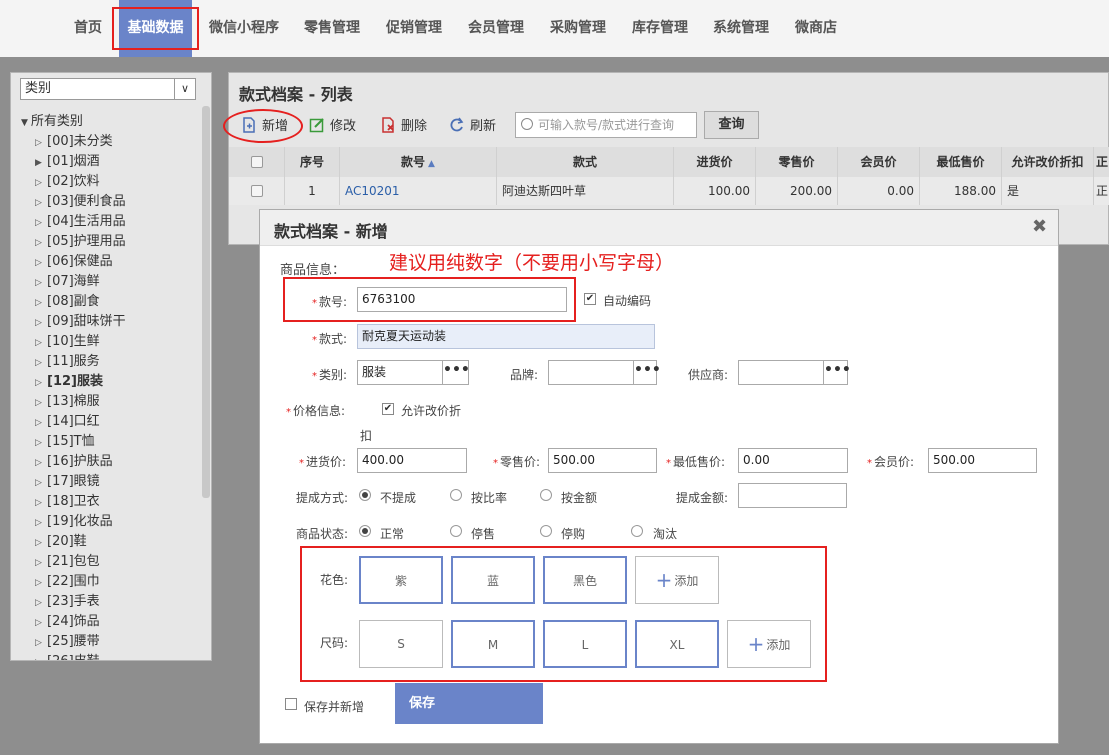 Image resolution: width=1109 pixels, height=755 pixels. I want to click on brand-field, so click(591, 372).